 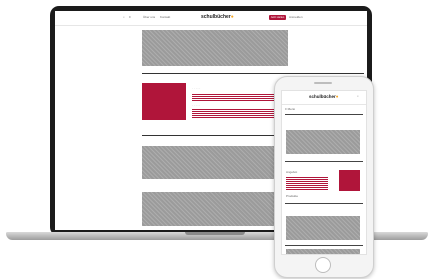 What do you see at coordinates (290, 109) in the screenshot?
I see `phone-menu-label: ≡ Menü` at bounding box center [290, 109].